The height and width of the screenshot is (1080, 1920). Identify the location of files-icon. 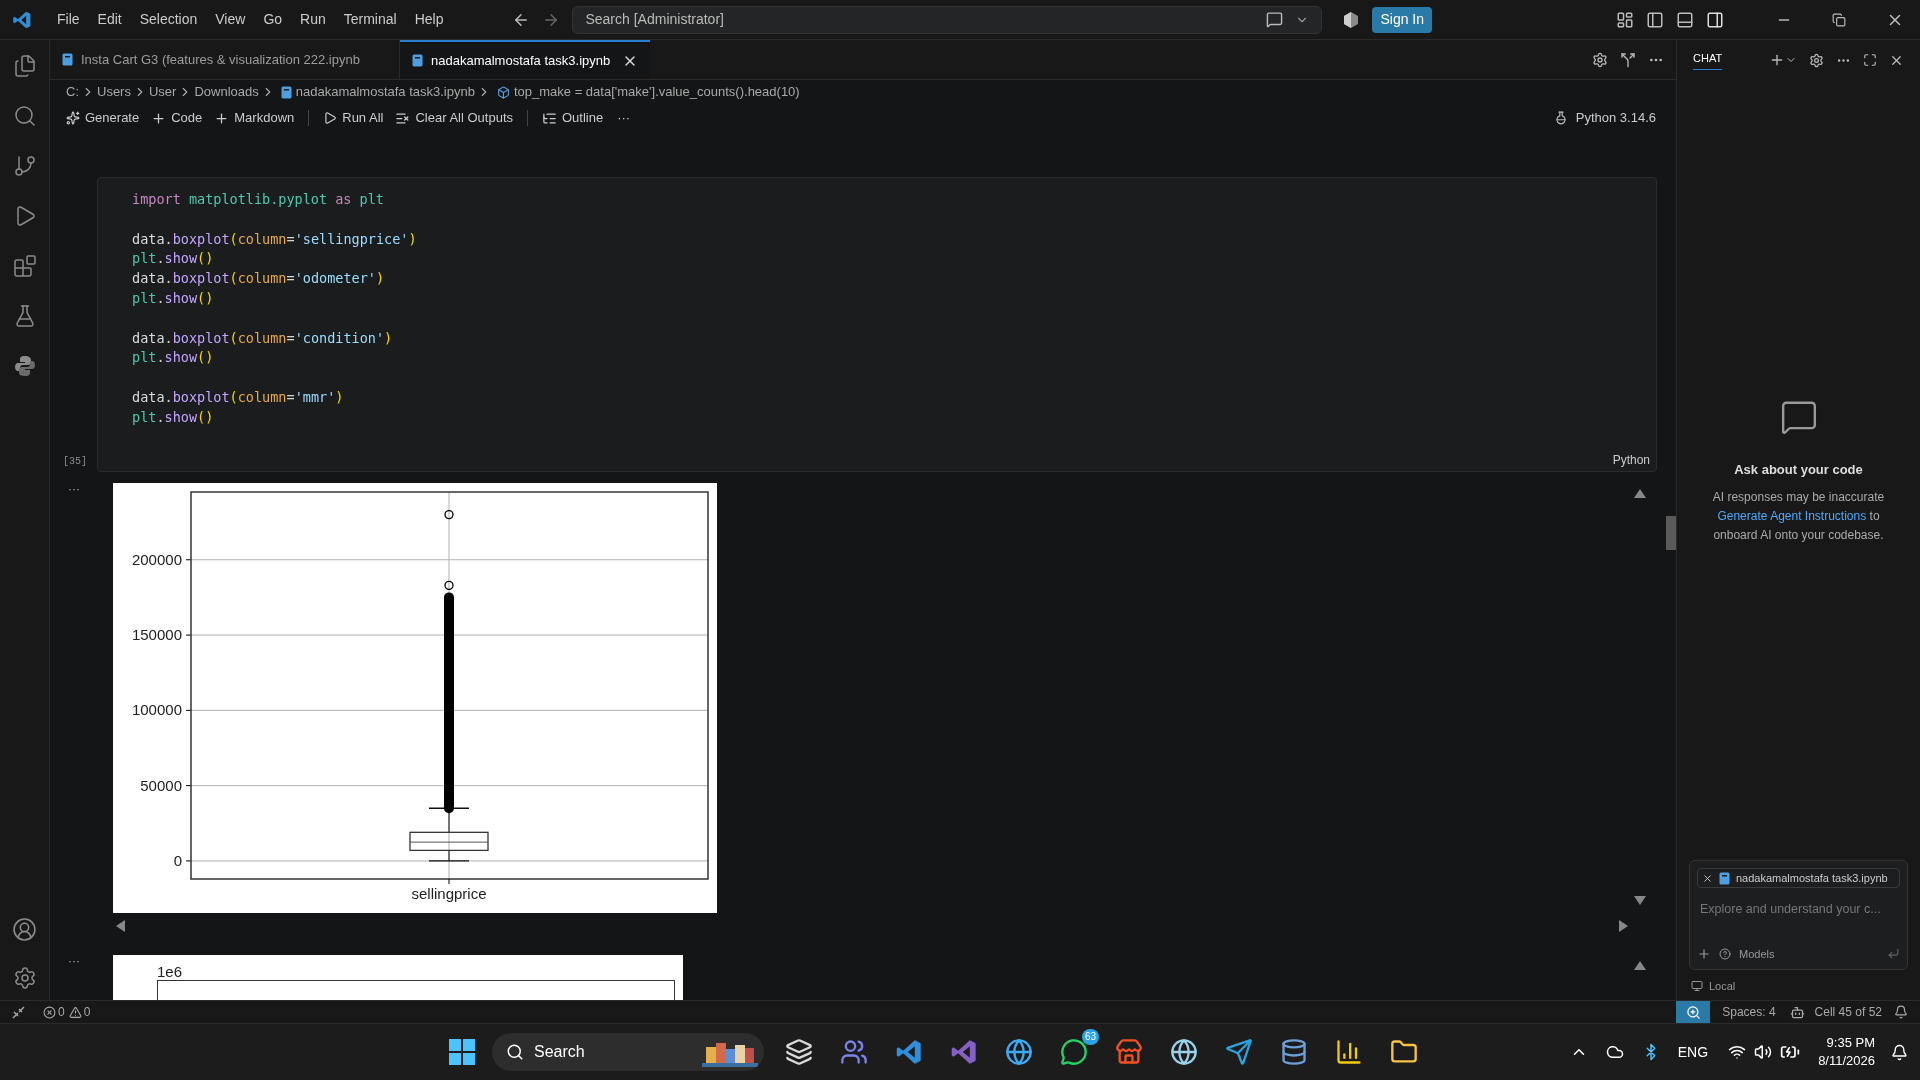
(24, 66).